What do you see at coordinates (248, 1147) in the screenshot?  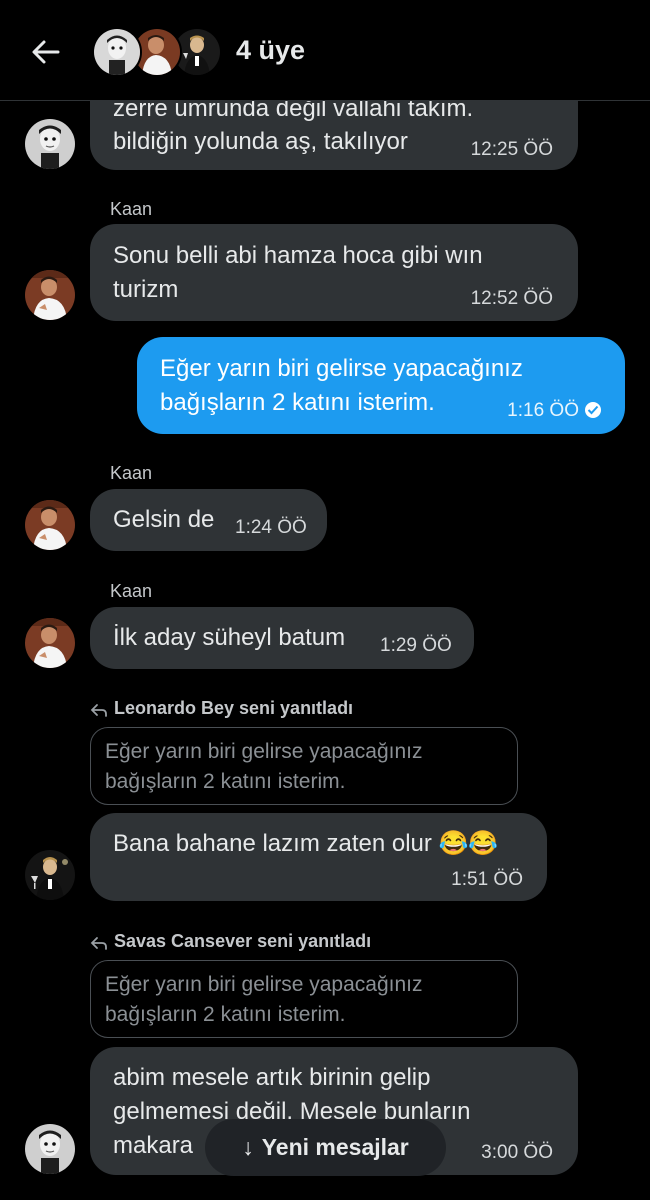 I see `down-arrow-icon: ↓` at bounding box center [248, 1147].